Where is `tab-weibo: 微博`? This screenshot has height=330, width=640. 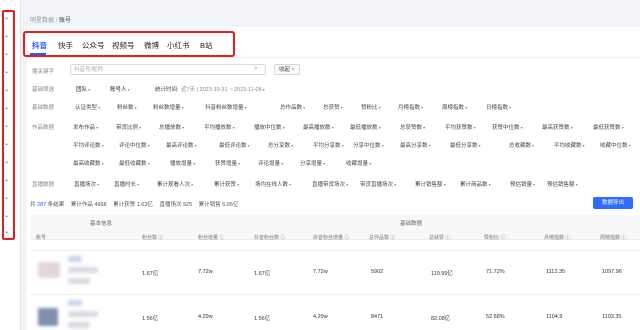
tab-weibo: 微博 is located at coordinates (151, 45).